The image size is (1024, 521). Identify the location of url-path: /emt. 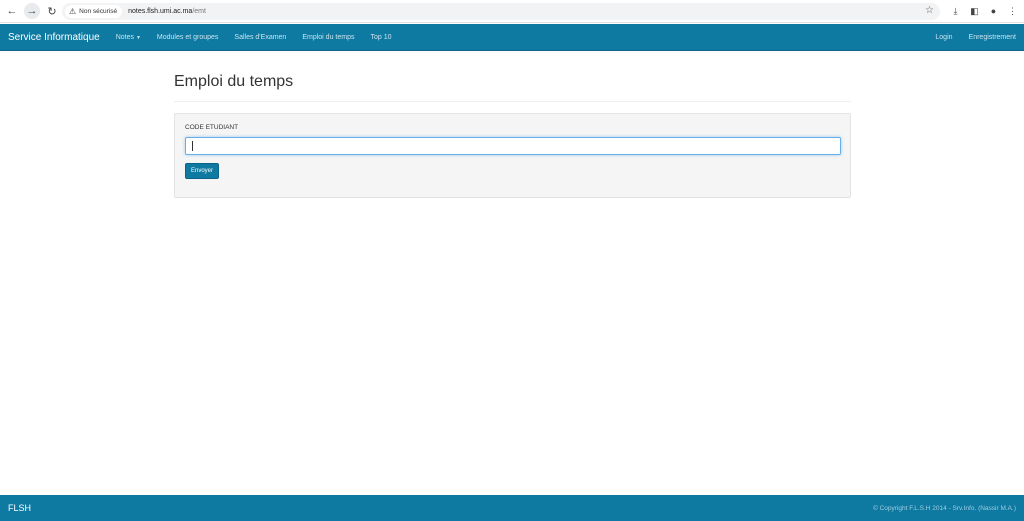
(199, 11).